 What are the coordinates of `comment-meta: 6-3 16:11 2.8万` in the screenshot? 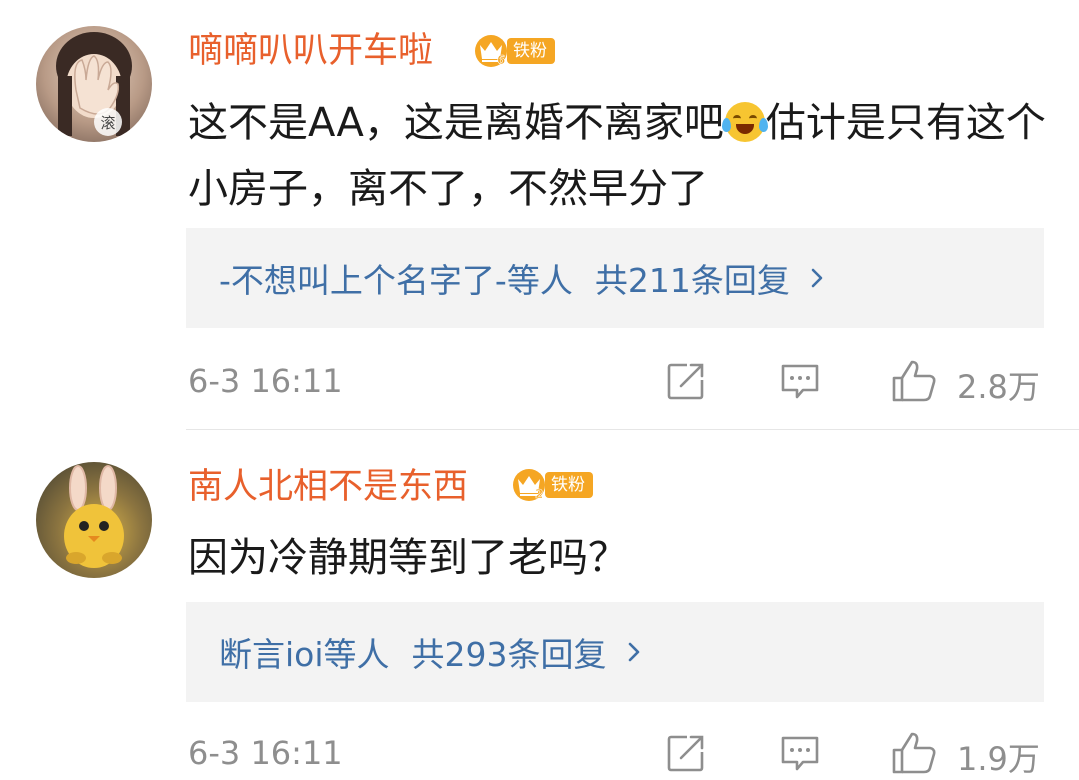 It's located at (539, 381).